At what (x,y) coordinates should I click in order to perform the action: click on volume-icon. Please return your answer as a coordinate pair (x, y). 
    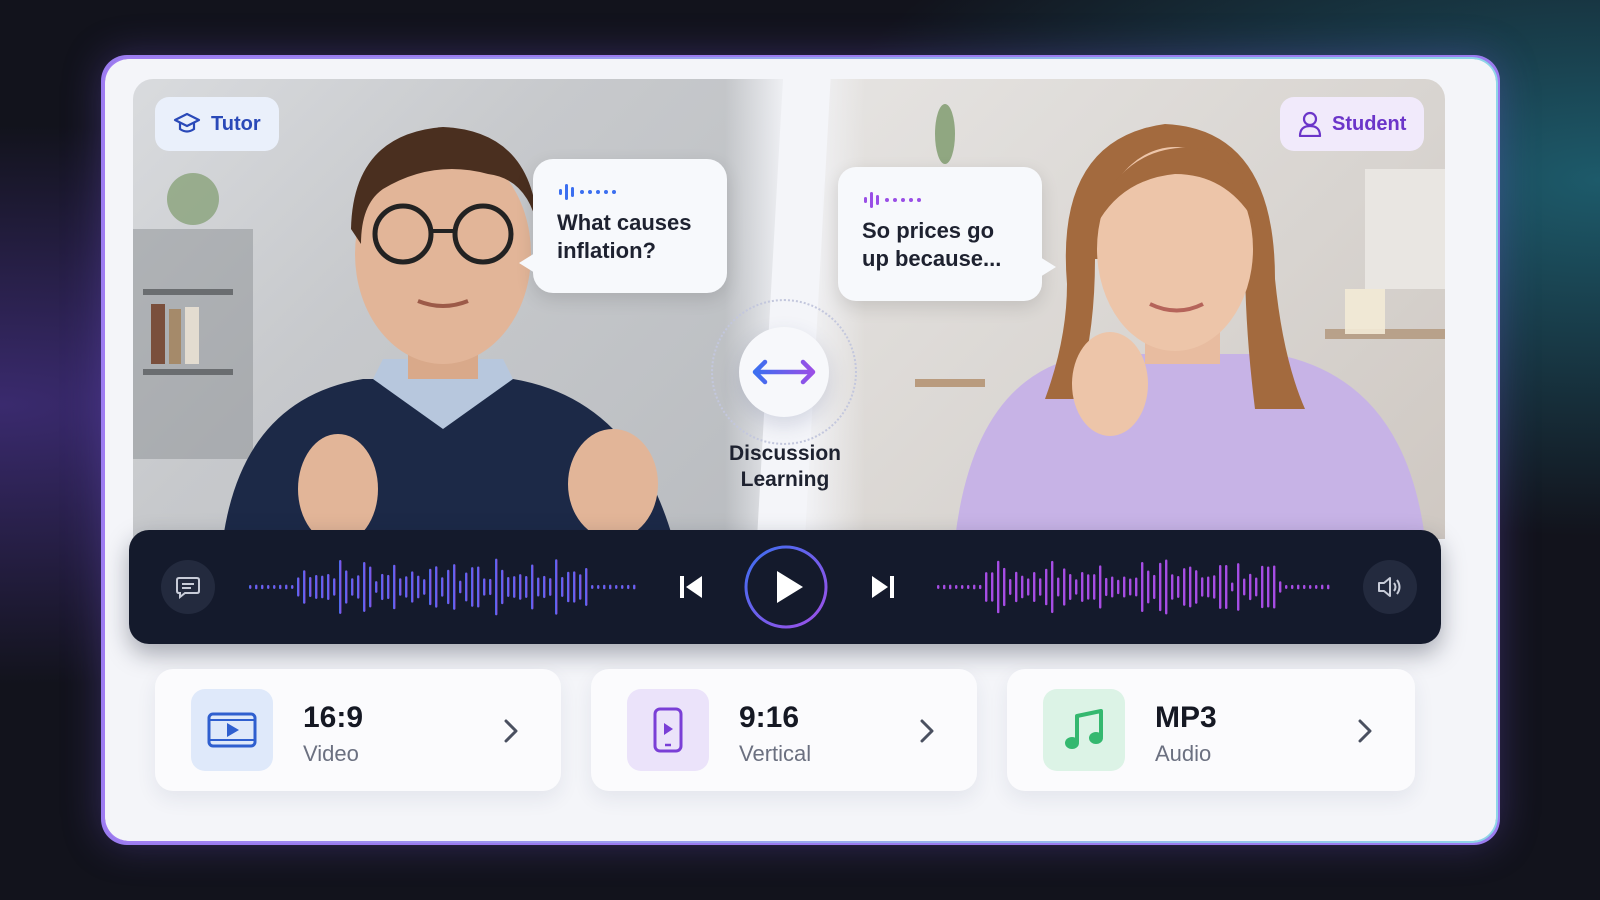
    Looking at the image, I should click on (1389, 587).